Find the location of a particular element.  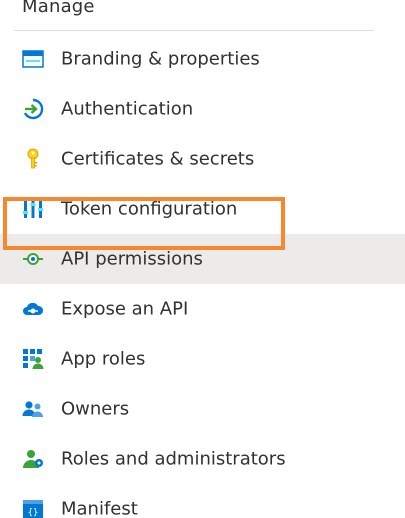

nav-item-label: Owners is located at coordinates (95, 409).